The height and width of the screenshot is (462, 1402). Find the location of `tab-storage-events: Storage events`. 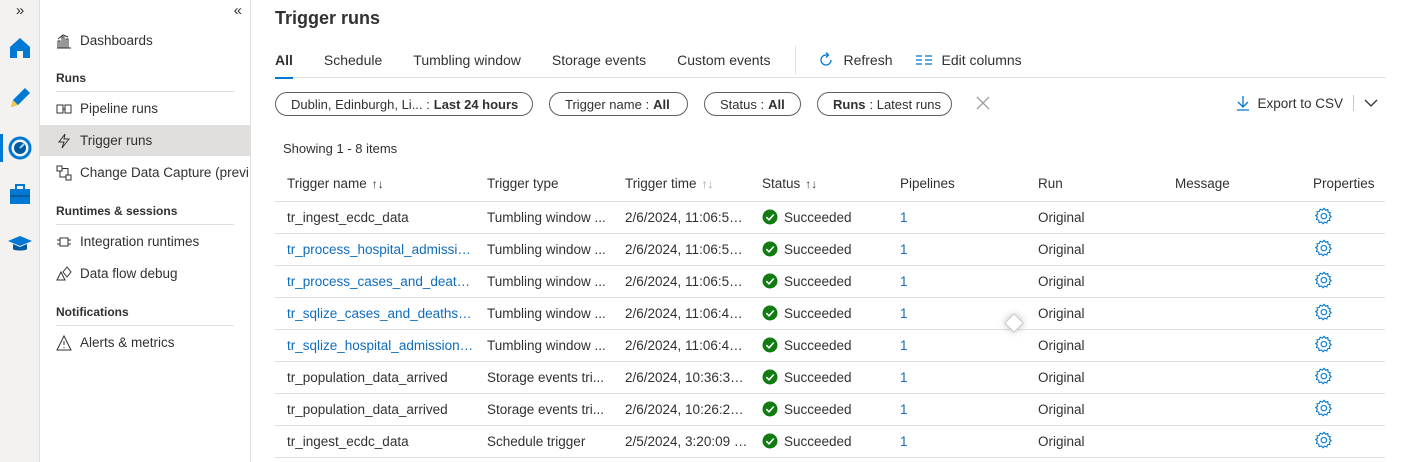

tab-storage-events: Storage events is located at coordinates (599, 60).